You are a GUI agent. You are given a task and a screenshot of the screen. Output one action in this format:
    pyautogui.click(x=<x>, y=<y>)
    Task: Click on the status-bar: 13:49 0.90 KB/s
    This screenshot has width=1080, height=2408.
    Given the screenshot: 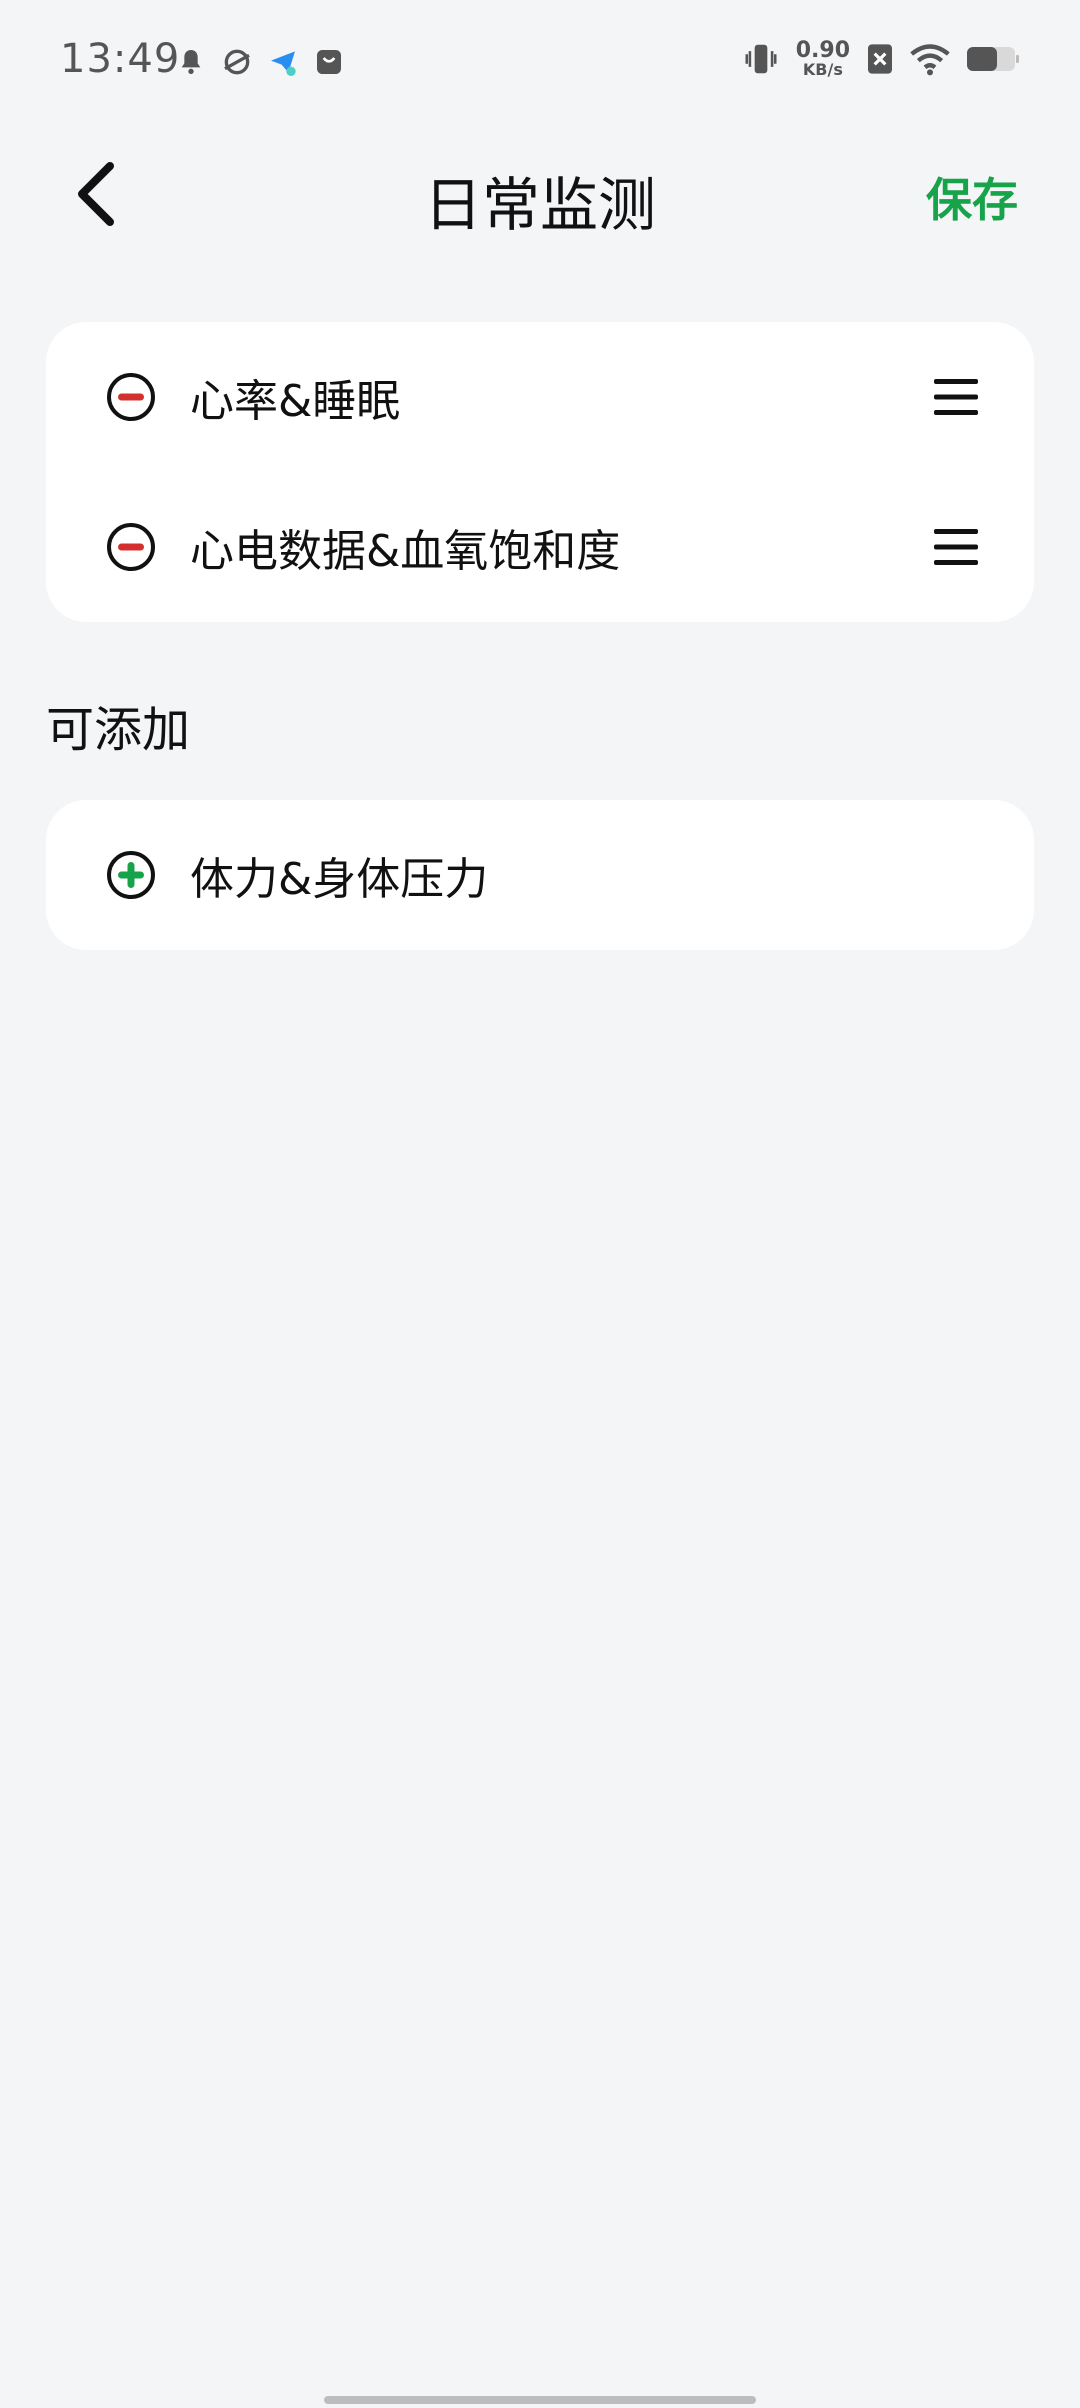 What is the action you would take?
    pyautogui.click(x=540, y=64)
    